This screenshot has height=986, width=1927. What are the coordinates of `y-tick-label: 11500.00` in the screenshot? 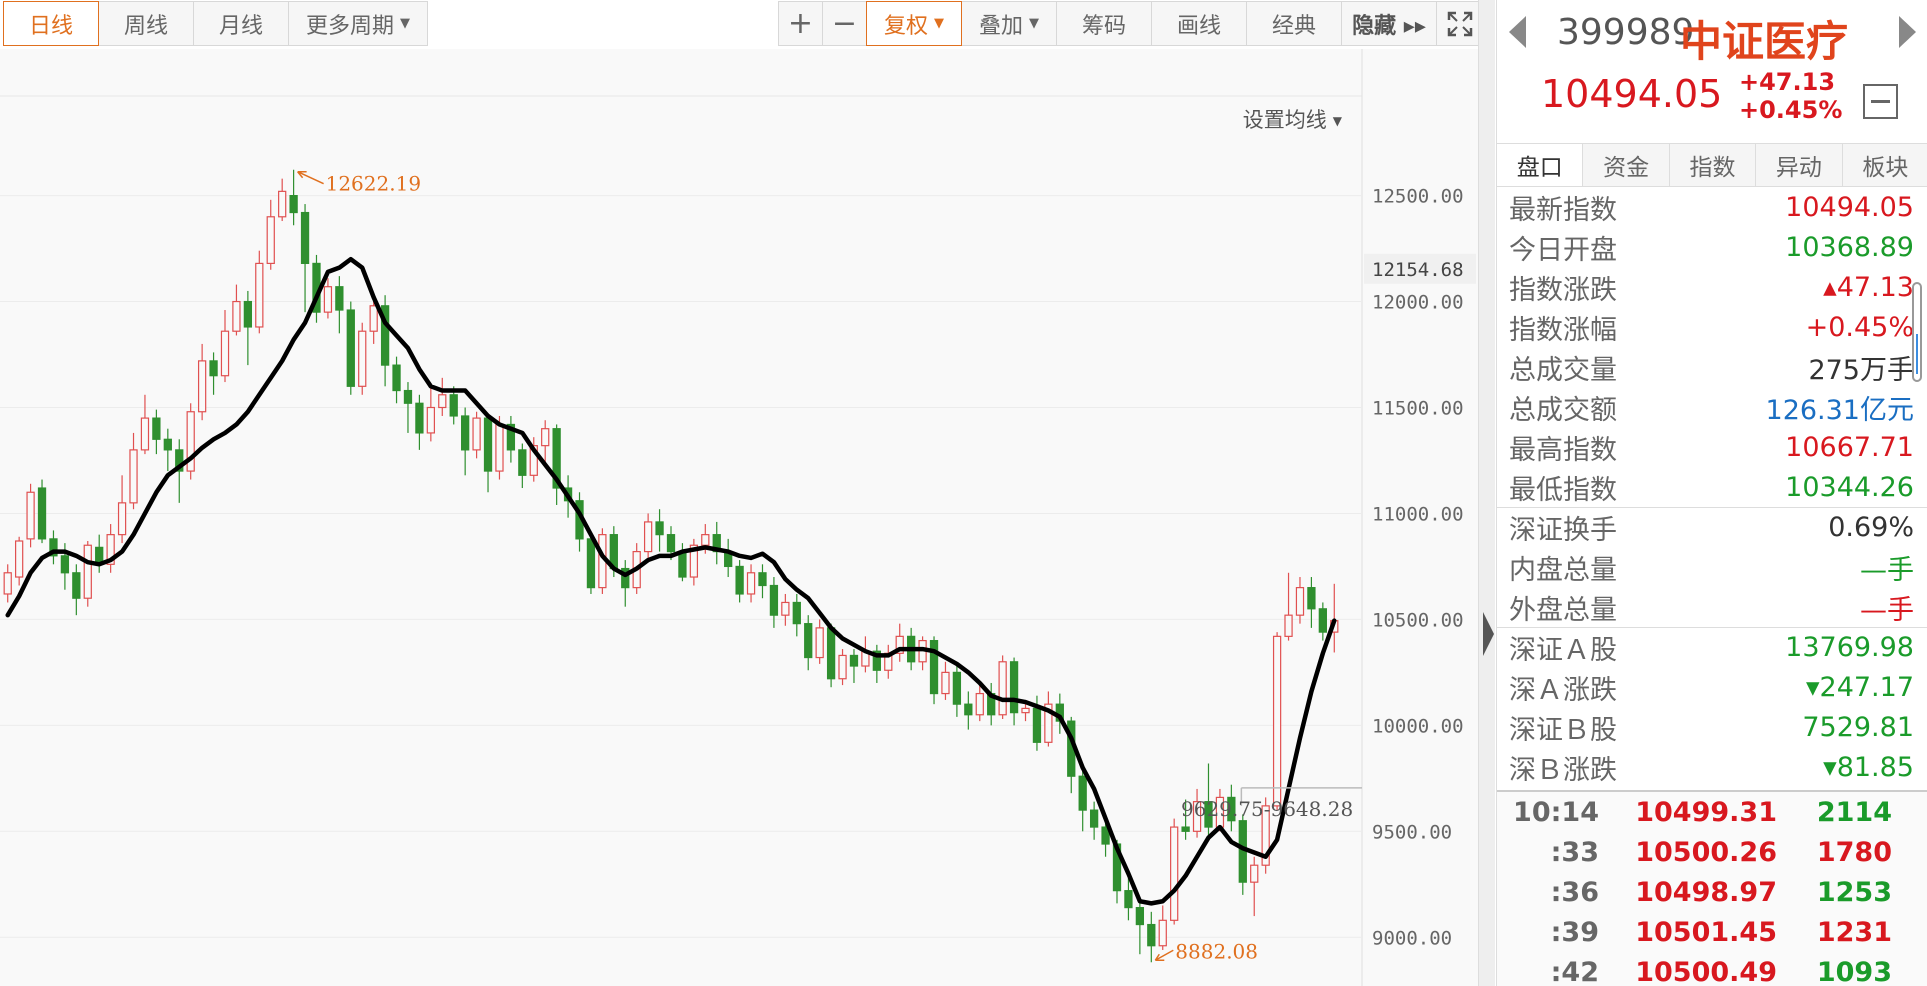 It's located at (1418, 409).